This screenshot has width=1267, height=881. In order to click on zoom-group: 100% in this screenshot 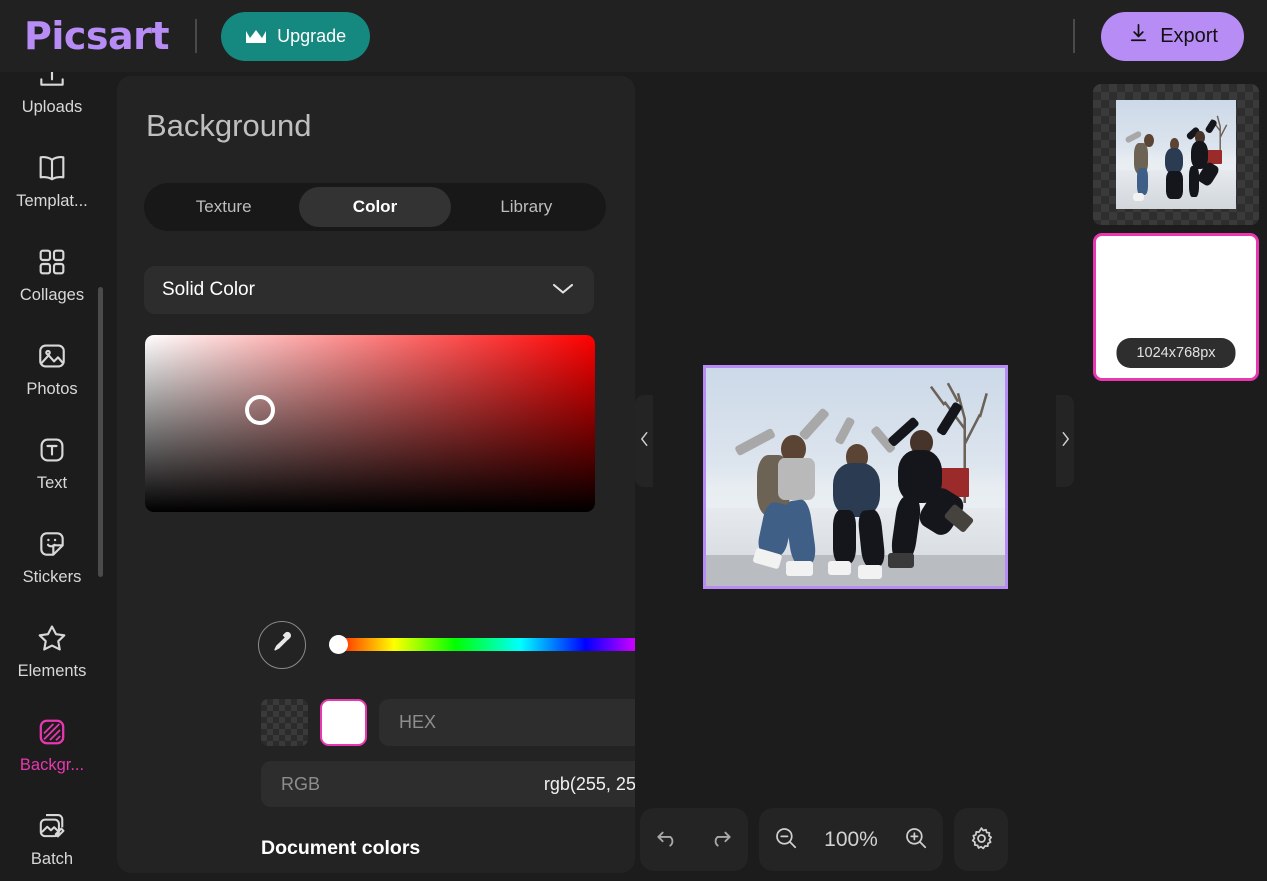, I will do `click(851, 839)`.